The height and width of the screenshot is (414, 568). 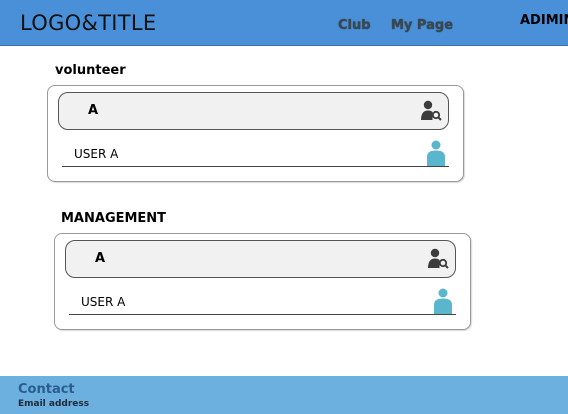 I want to click on volunteer-search-field: A, so click(x=253, y=111).